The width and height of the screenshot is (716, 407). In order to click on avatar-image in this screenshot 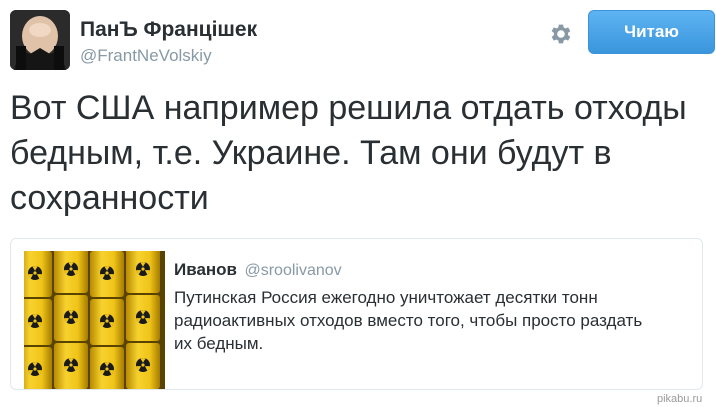, I will do `click(40, 40)`.